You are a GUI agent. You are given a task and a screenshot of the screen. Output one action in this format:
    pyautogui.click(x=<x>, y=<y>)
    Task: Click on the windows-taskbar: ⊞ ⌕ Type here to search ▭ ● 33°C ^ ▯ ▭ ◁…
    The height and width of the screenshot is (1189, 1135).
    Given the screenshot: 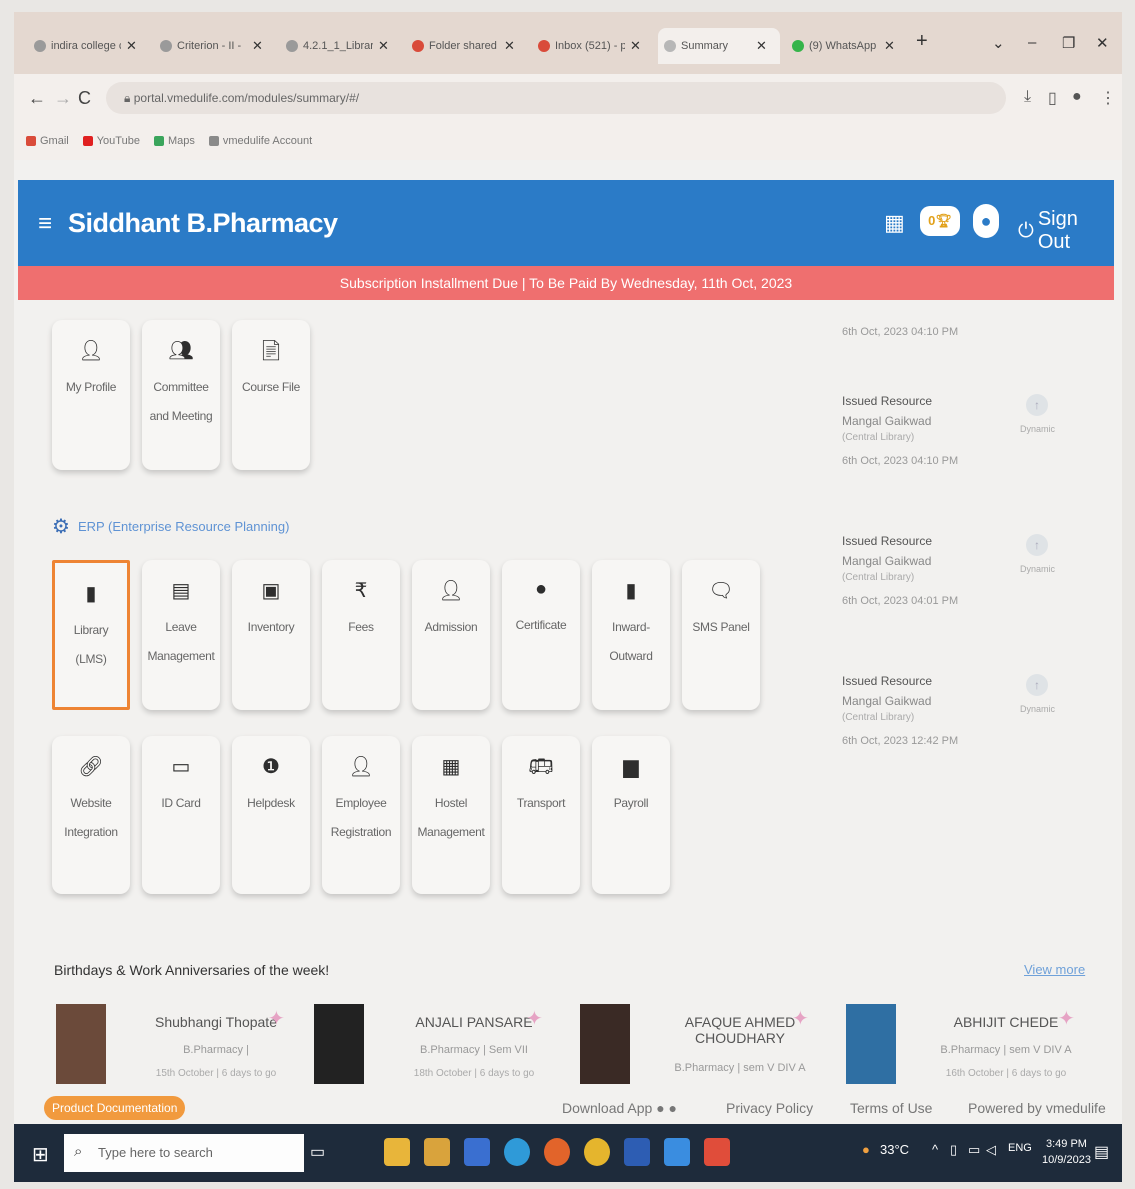 What is the action you would take?
    pyautogui.click(x=568, y=1153)
    